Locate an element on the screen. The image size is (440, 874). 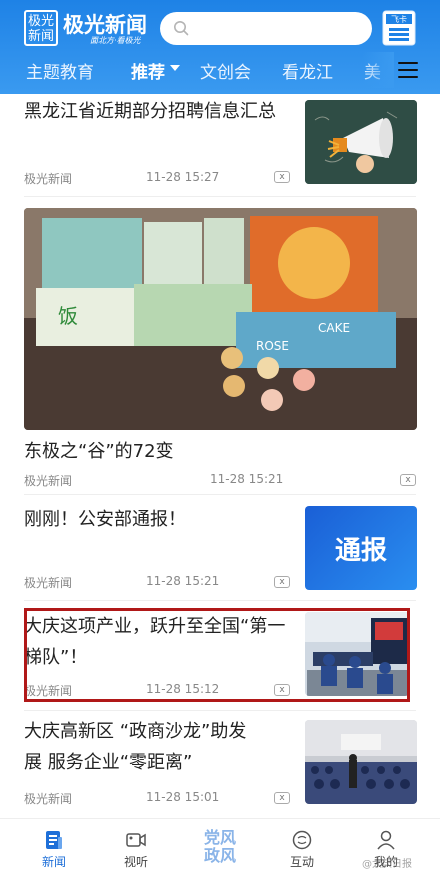
image-text-rose: ROSE is located at coordinates (272, 346).